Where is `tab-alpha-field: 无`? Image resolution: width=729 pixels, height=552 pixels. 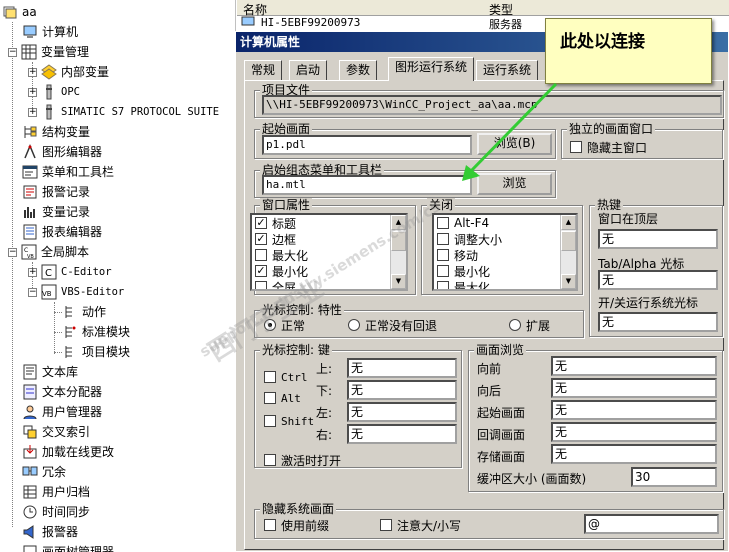
tab-alpha-field: 无 is located at coordinates (658, 280).